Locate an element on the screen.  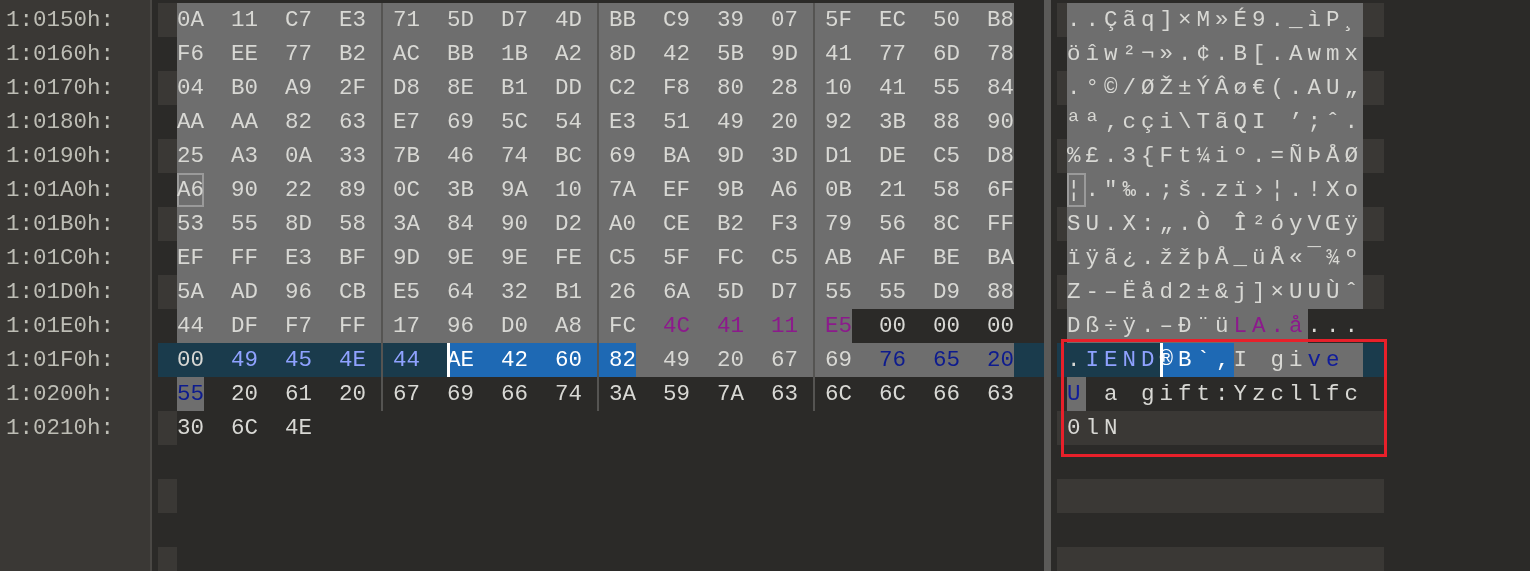
hex-byte: E7 is located at coordinates (406, 122).